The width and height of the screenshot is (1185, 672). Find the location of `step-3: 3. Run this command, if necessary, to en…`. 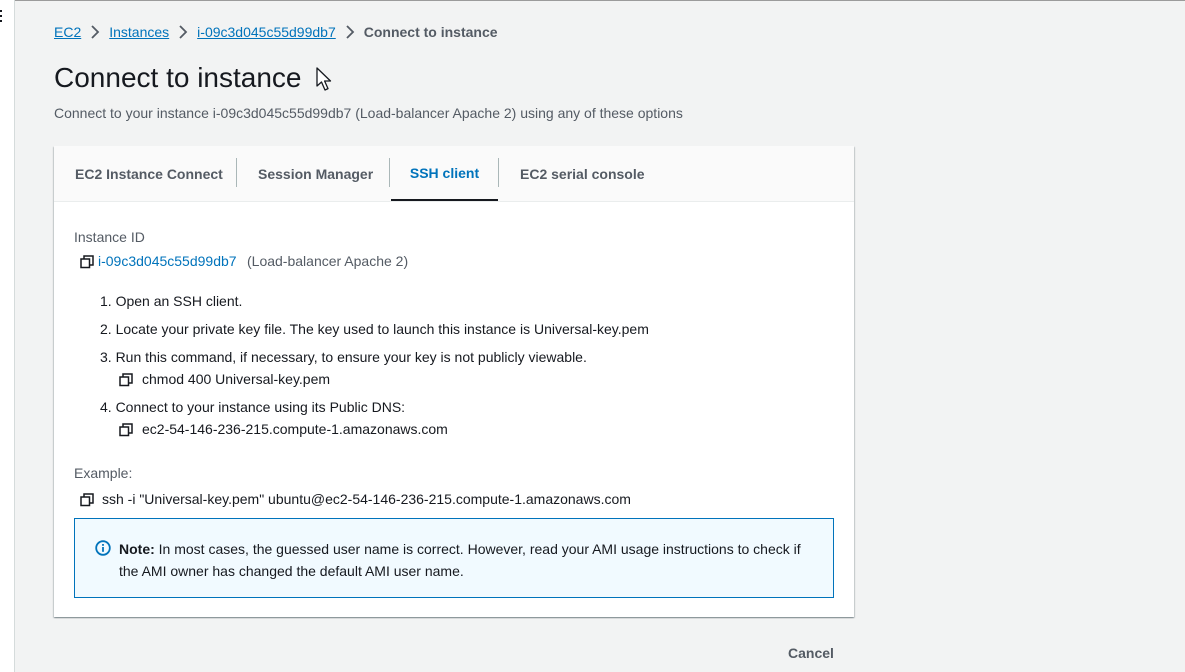

step-3: 3. Run this command, if necessary, to en… is located at coordinates (343, 357).